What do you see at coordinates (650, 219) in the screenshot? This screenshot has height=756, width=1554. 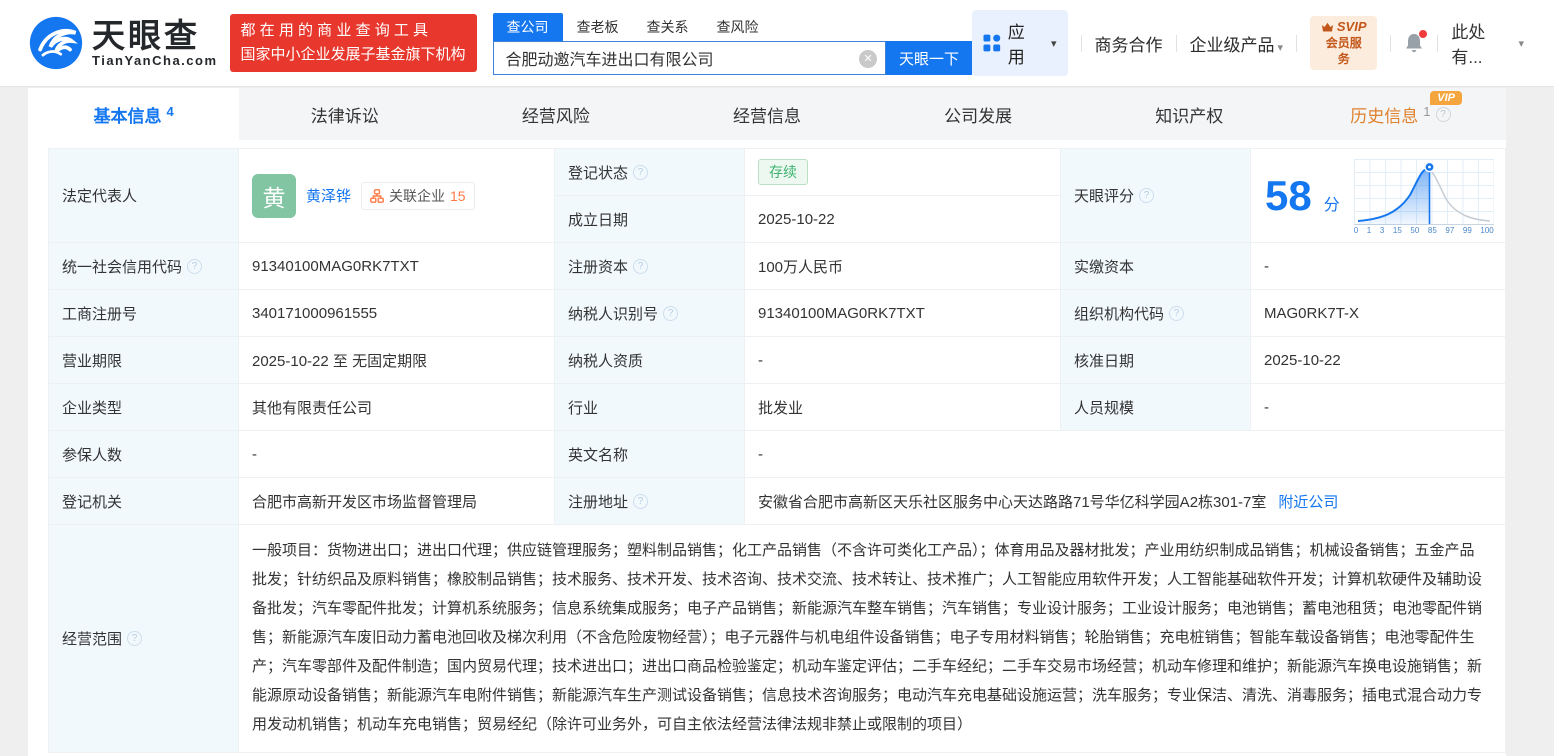 I see `establish-date-label: 成立日期` at bounding box center [650, 219].